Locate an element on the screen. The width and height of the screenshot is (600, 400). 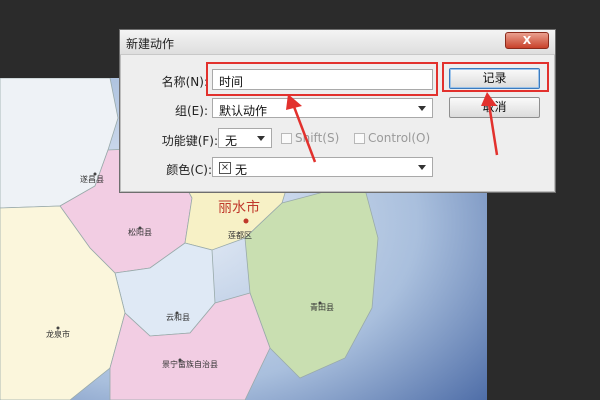
name-field-highlight is located at coordinates (322, 79).